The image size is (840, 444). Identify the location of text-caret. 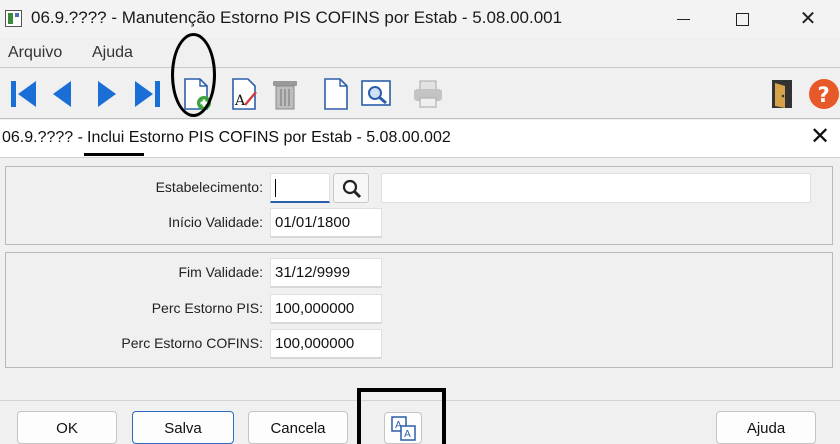
(275, 188).